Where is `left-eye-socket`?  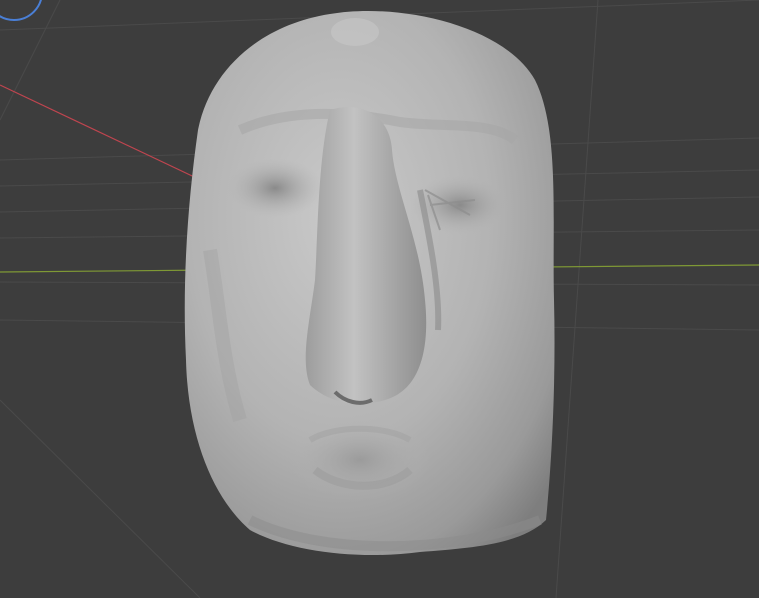
left-eye-socket is located at coordinates (275, 188).